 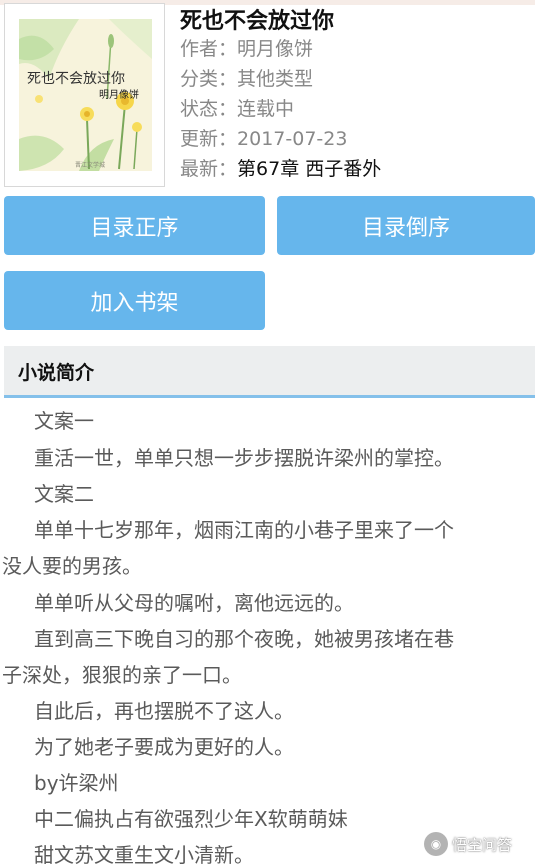 What do you see at coordinates (292, 139) in the screenshot?
I see `meta-updated-value: 2017-07-23` at bounding box center [292, 139].